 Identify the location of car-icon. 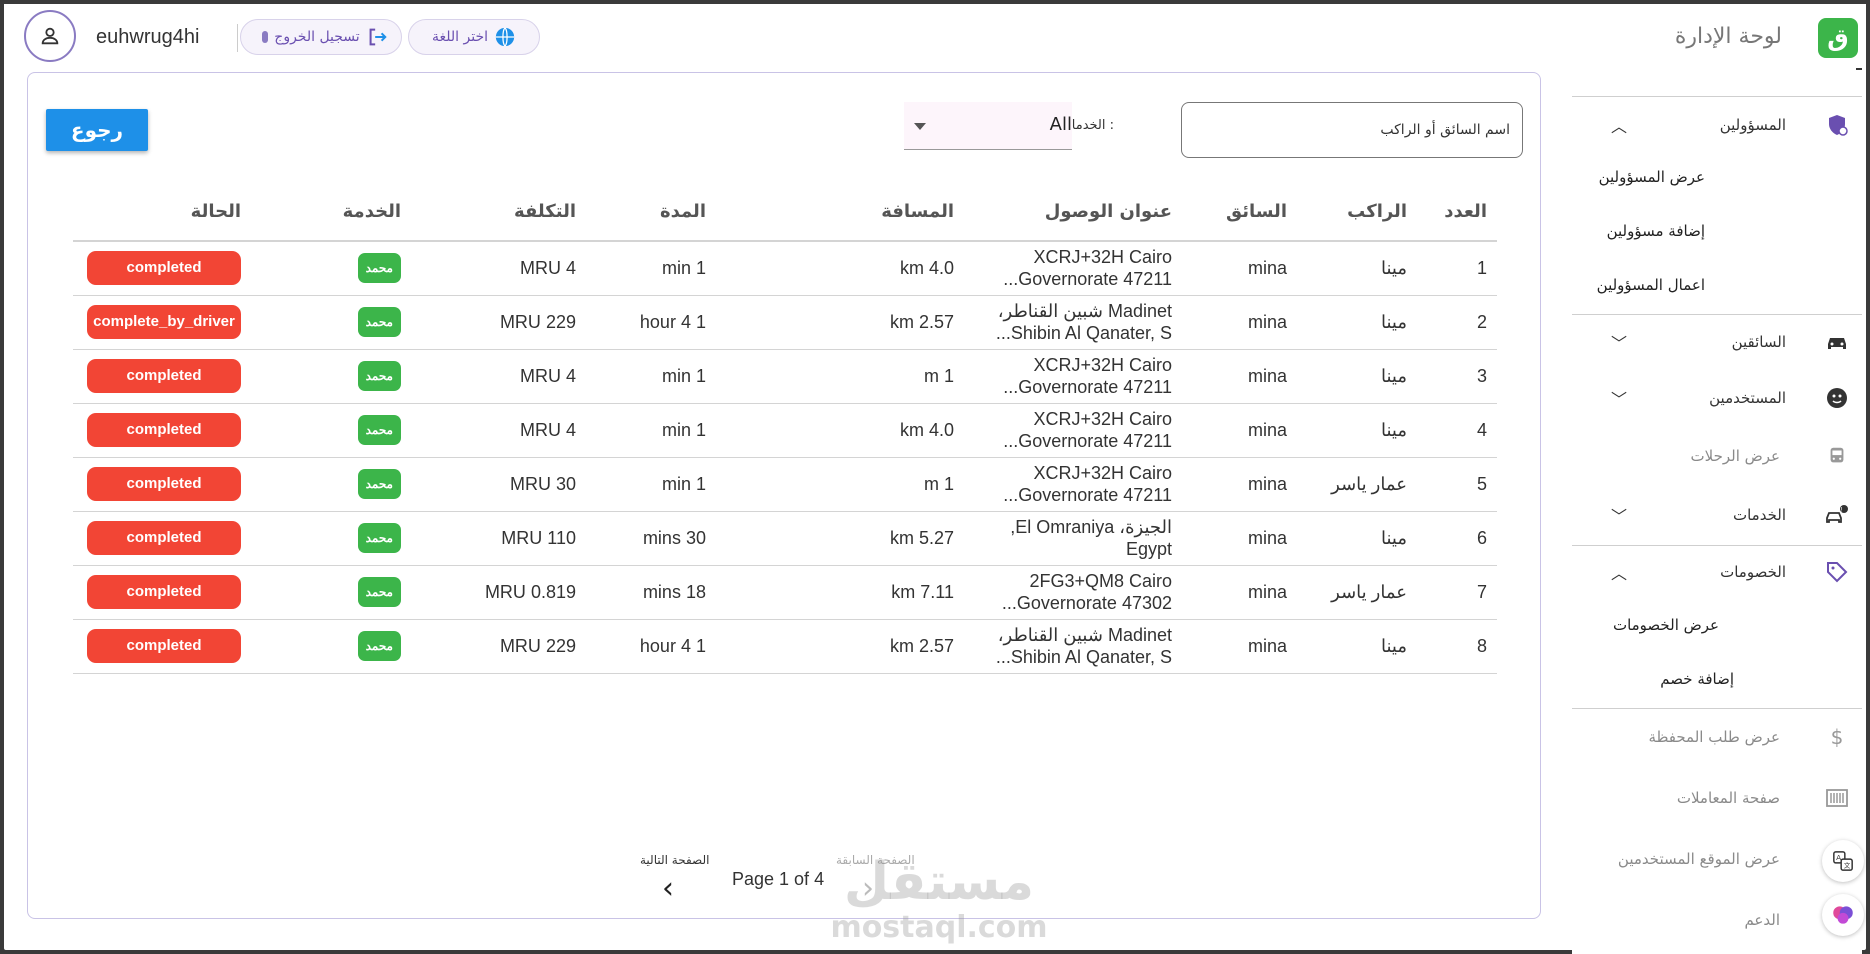
(1837, 342).